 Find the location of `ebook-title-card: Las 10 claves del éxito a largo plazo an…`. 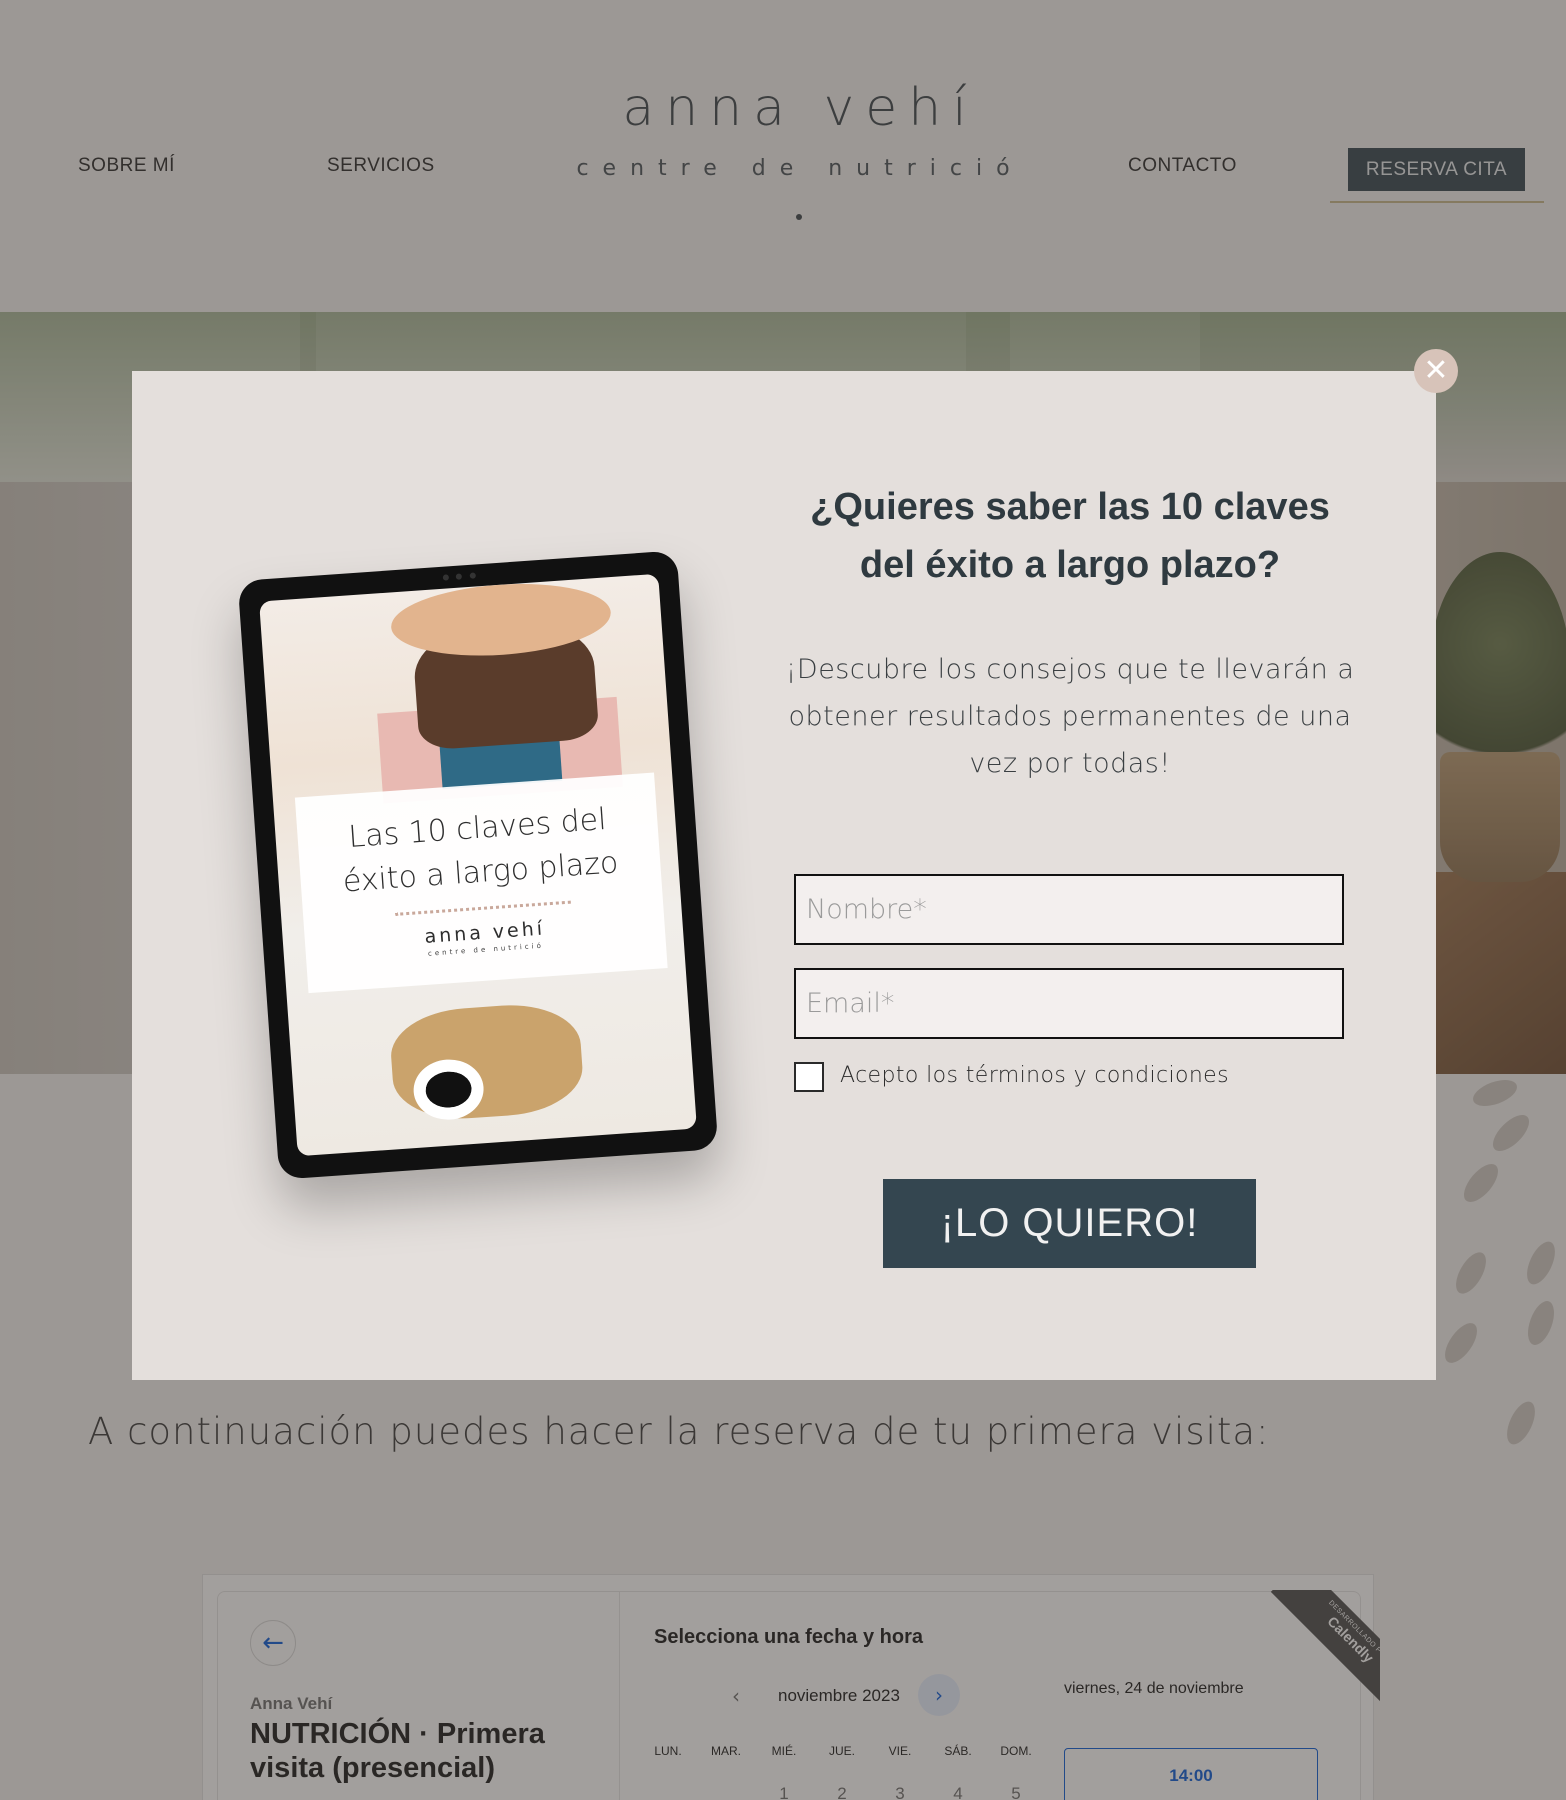

ebook-title-card: Las 10 claves del éxito a largo plazo an… is located at coordinates (481, 883).